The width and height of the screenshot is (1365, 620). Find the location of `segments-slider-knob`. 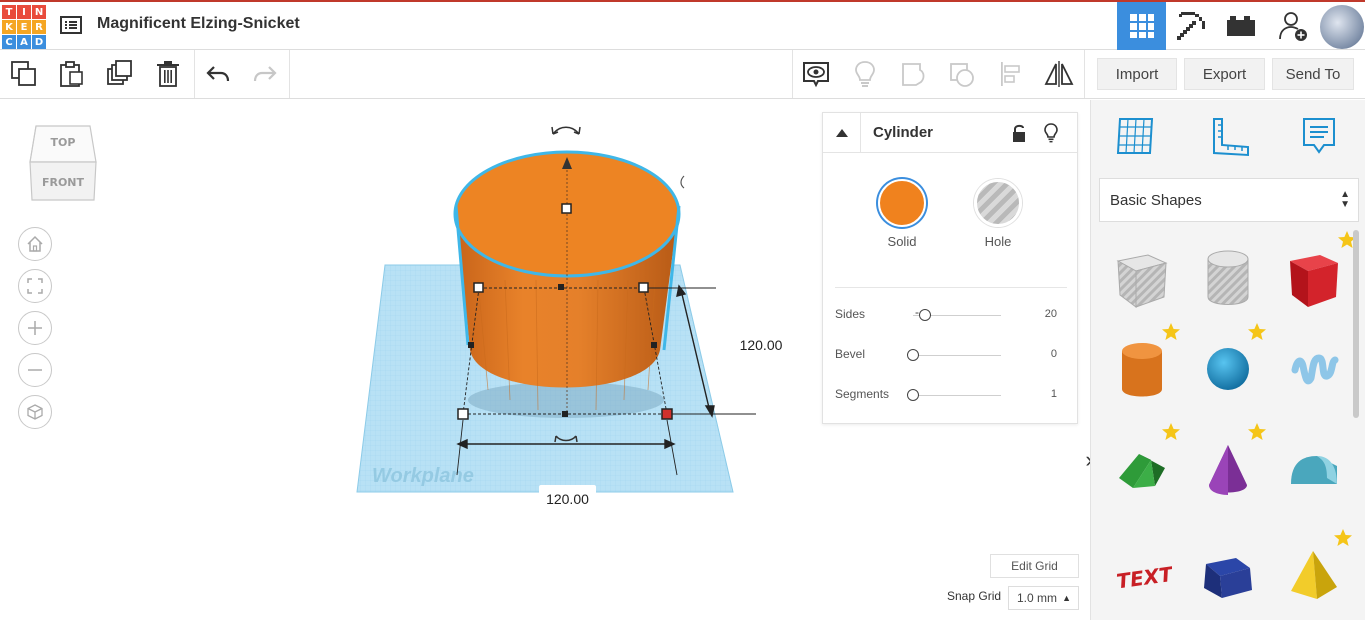

segments-slider-knob is located at coordinates (913, 395).